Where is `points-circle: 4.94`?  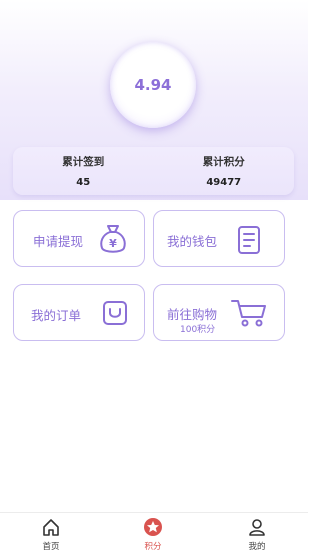 points-circle: 4.94 is located at coordinates (153, 85).